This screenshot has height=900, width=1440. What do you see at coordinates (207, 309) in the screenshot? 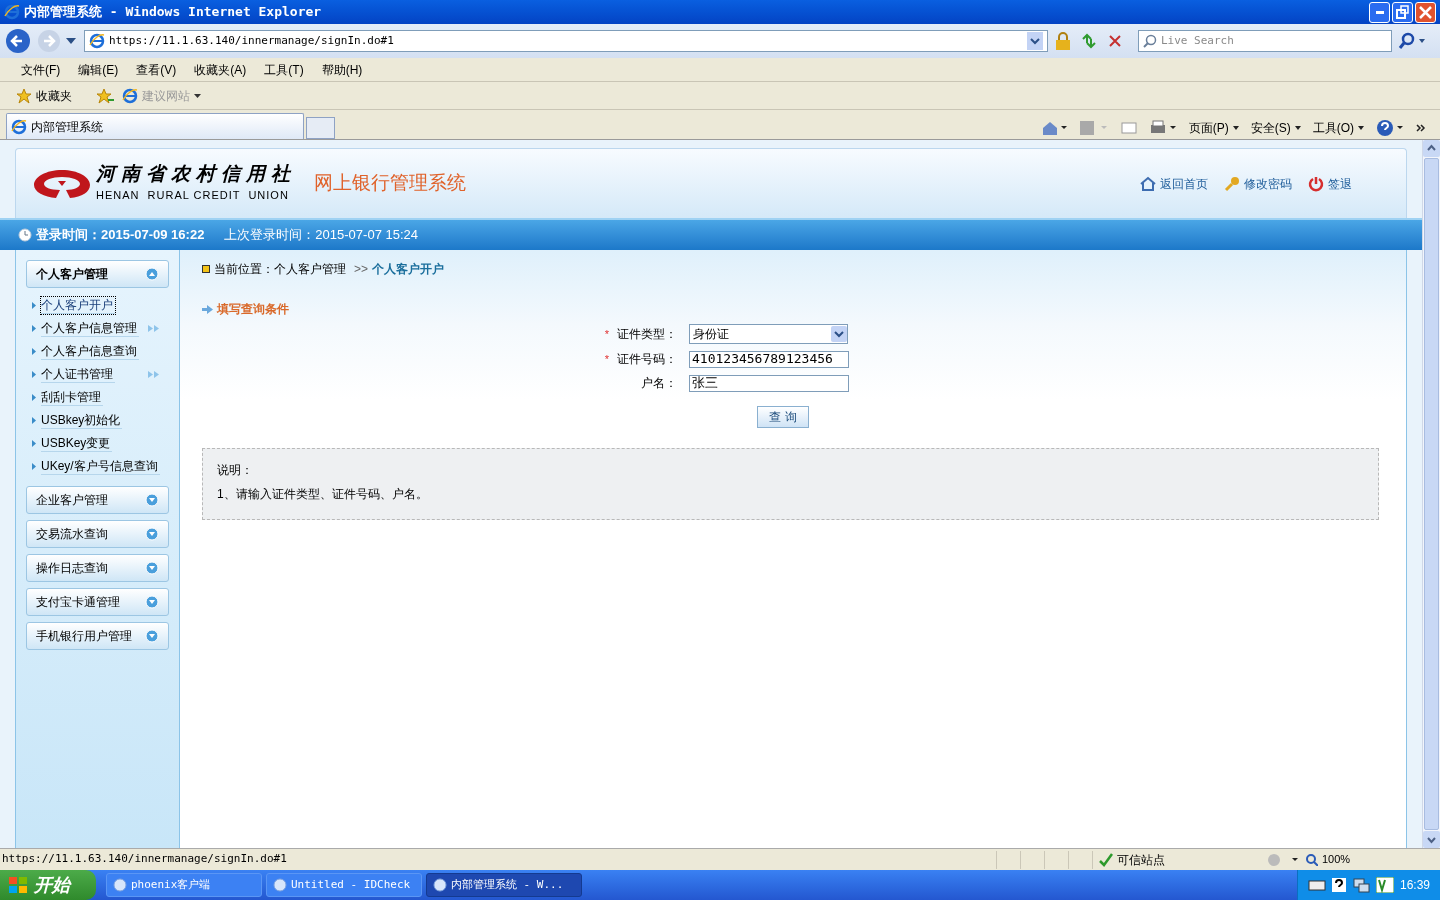
I see `arrow-icon` at bounding box center [207, 309].